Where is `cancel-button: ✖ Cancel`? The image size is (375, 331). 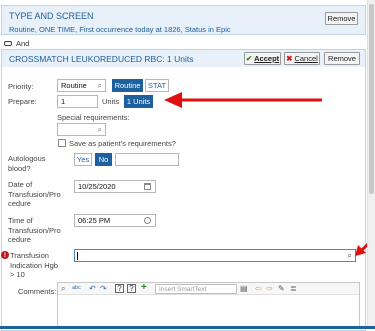
cancel-button: ✖ Cancel is located at coordinates (302, 58).